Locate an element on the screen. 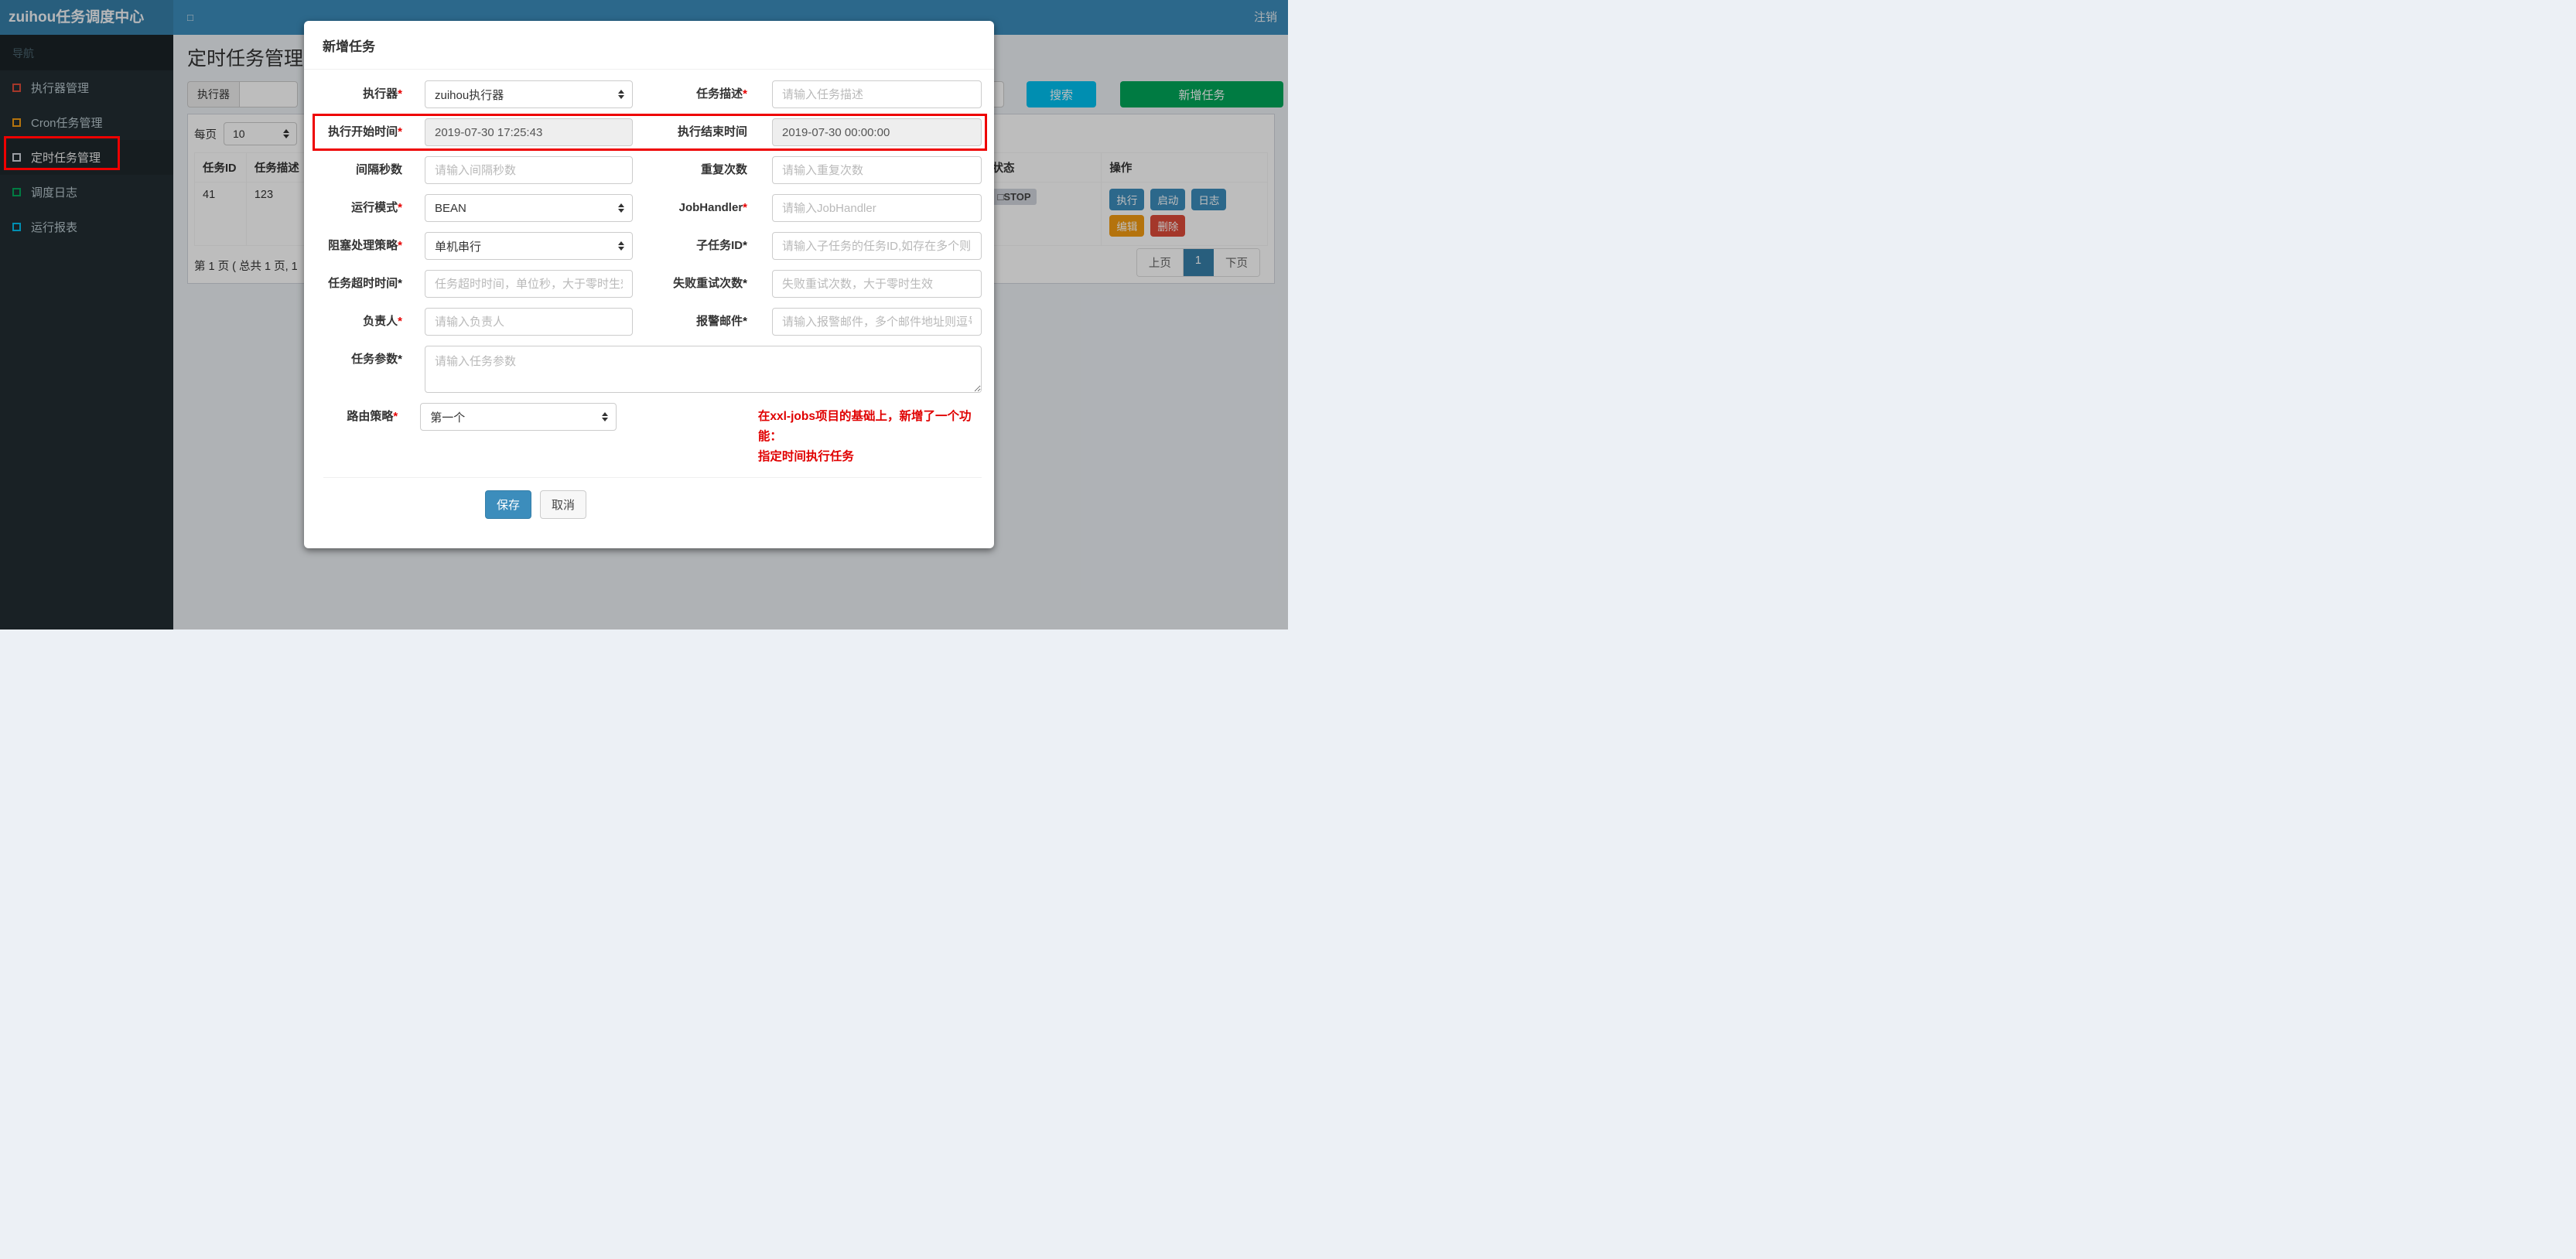  timeout-label: 任务超时时间* is located at coordinates (365, 284).